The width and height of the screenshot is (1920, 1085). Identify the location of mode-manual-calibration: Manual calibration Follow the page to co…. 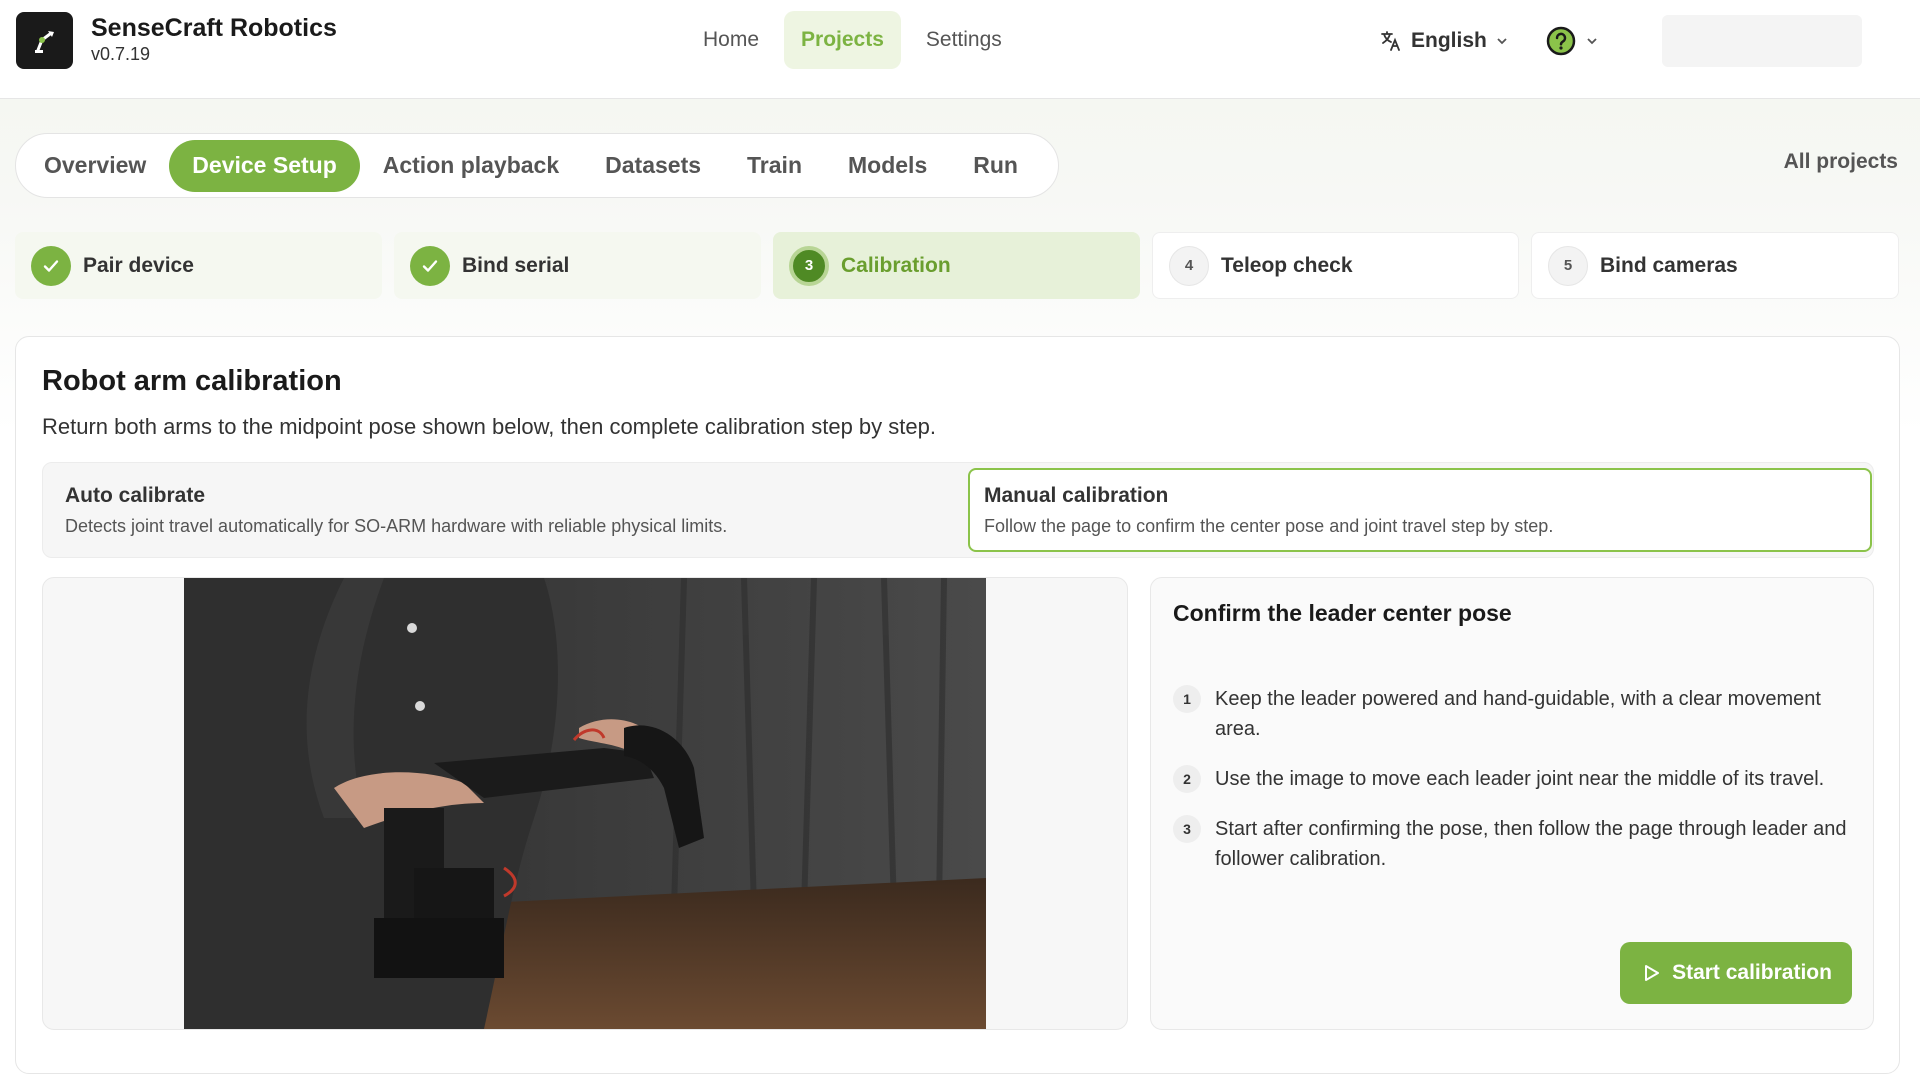
(1420, 510).